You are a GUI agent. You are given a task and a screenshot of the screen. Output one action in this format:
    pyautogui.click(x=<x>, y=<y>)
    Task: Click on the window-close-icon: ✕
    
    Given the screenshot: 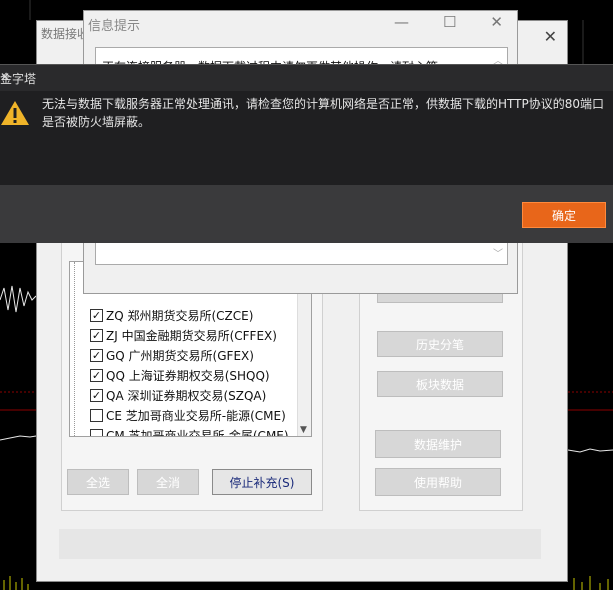 What is the action you would take?
    pyautogui.click(x=550, y=36)
    